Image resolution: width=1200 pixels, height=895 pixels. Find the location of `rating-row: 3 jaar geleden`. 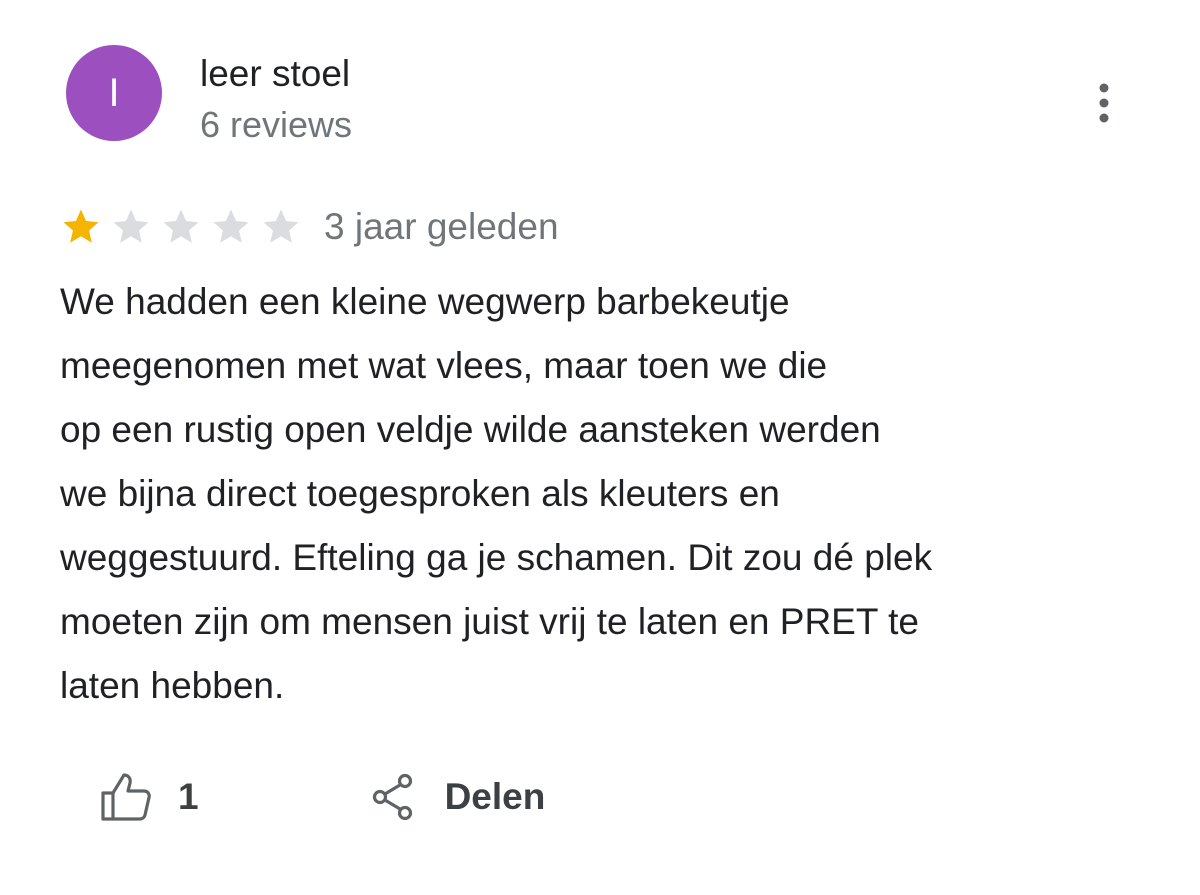

rating-row: 3 jaar geleden is located at coordinates (309, 227).